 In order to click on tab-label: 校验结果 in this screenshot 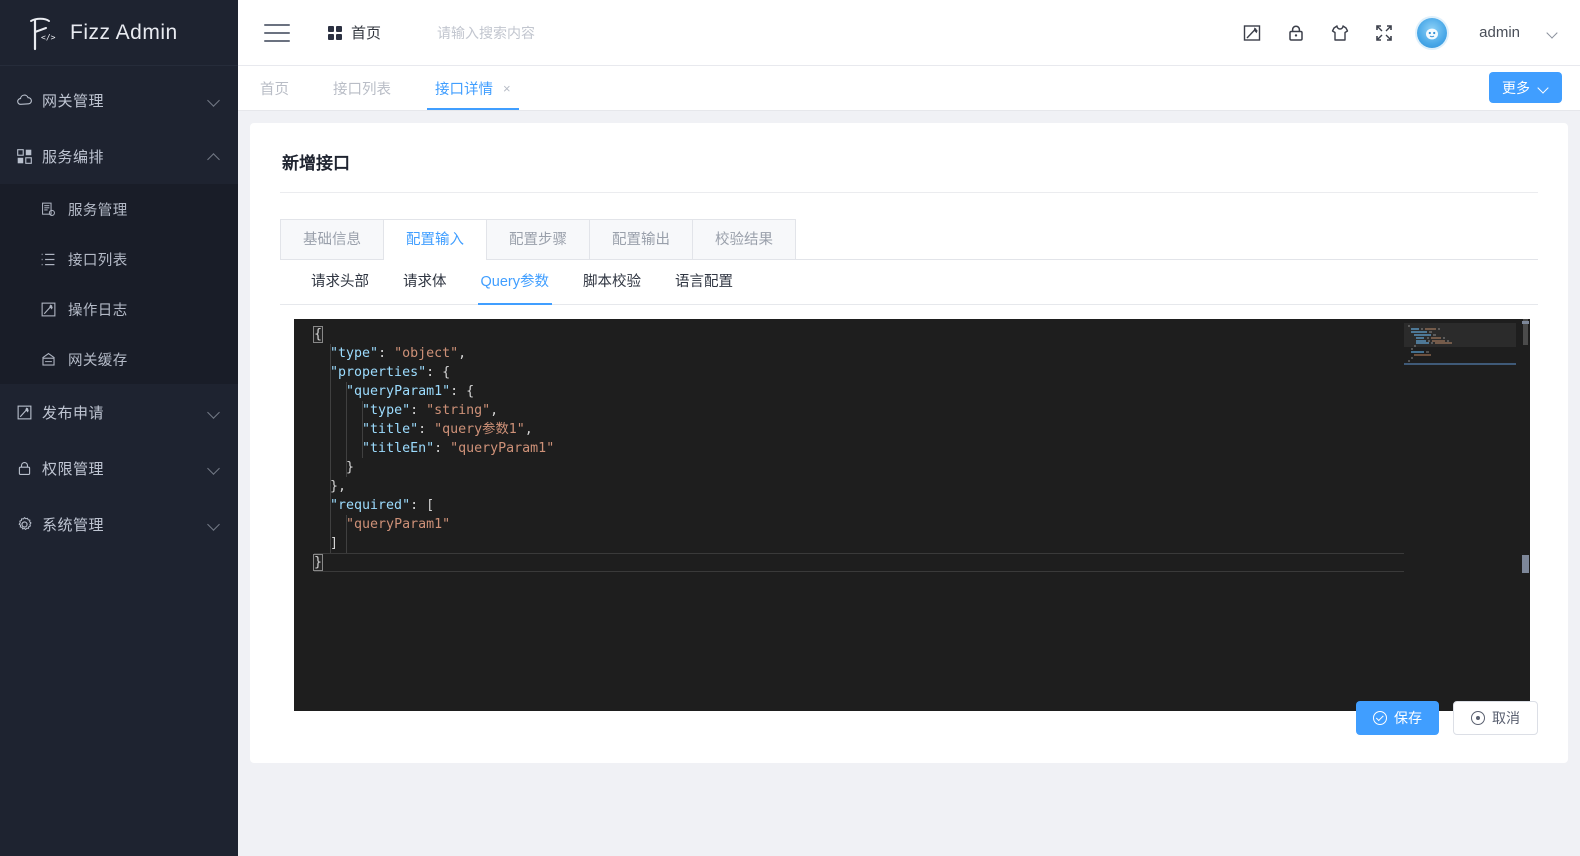, I will do `click(744, 240)`.